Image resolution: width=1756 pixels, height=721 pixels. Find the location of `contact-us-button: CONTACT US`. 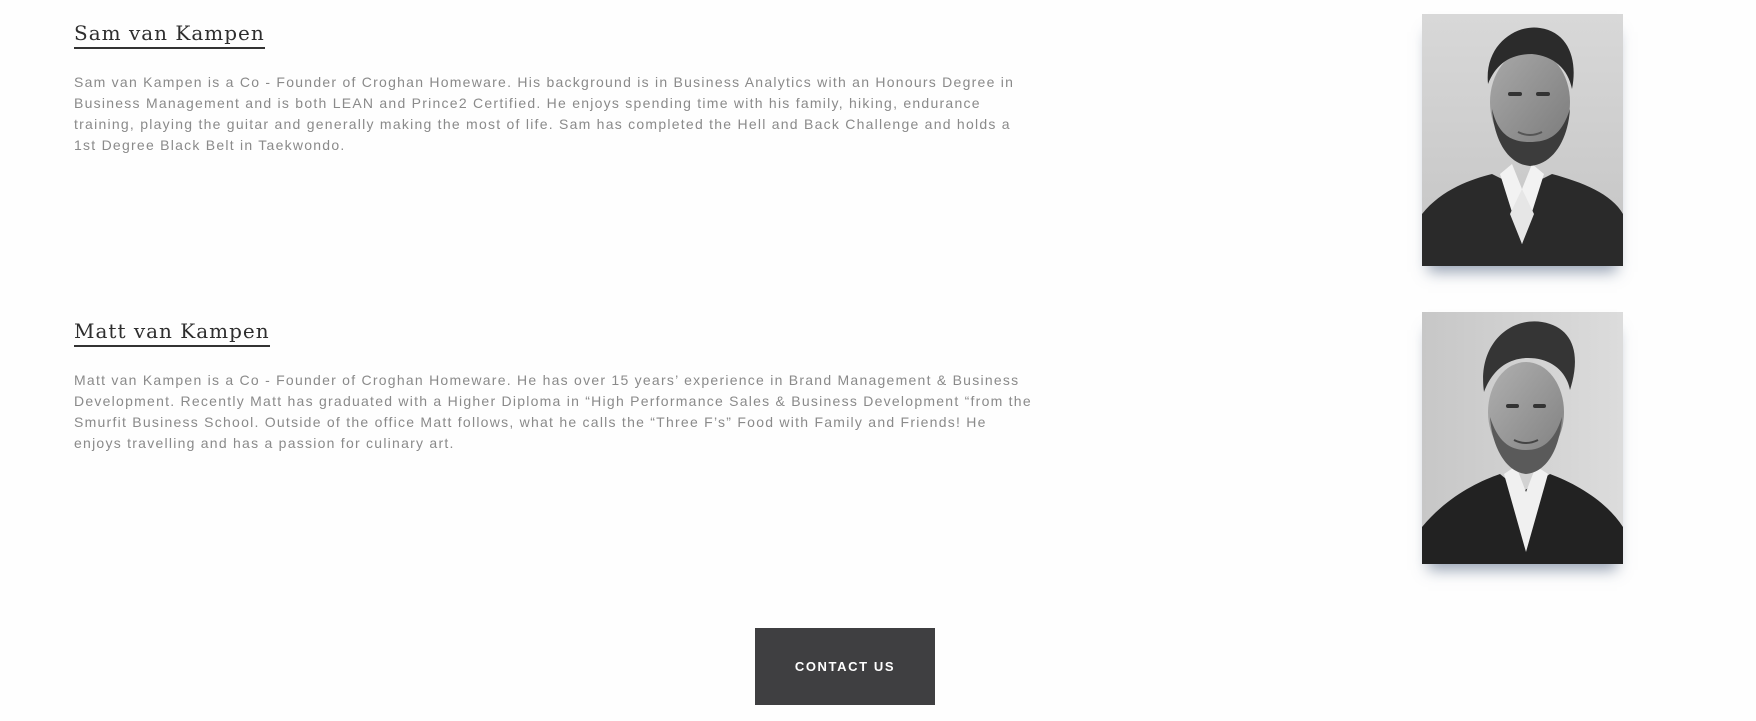

contact-us-button: CONTACT US is located at coordinates (845, 666).